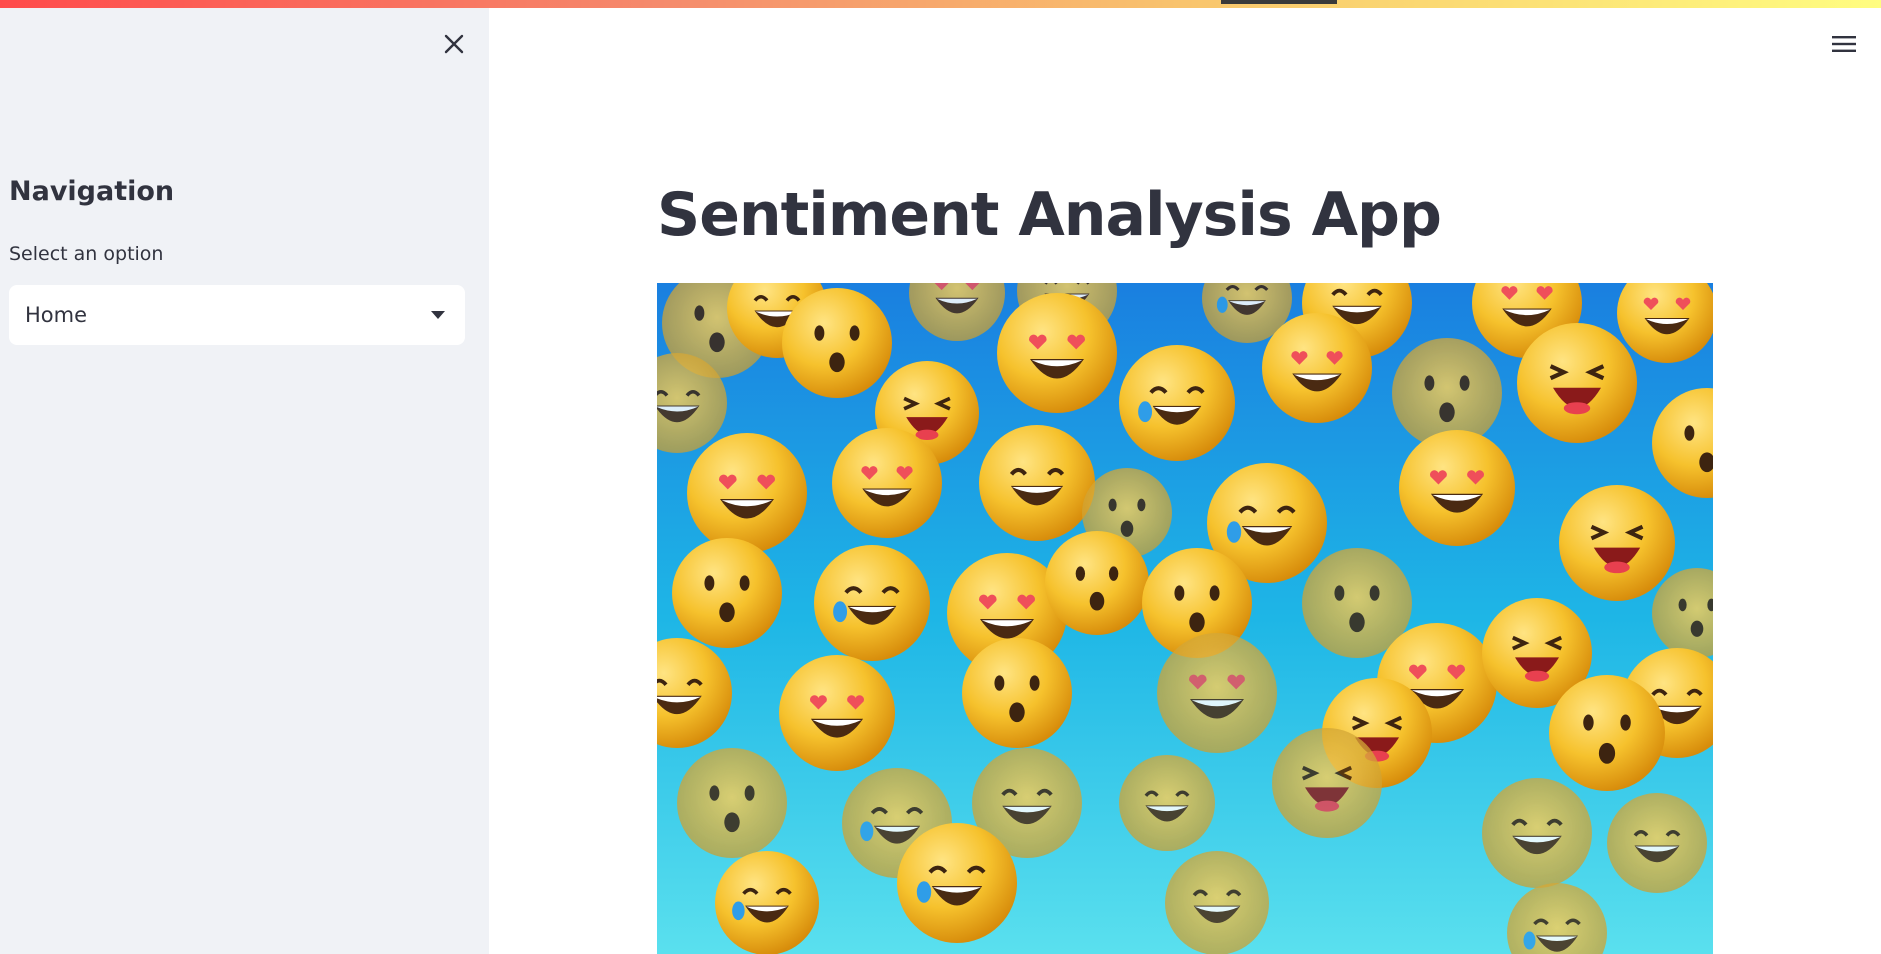 This screenshot has height=954, width=1881. Describe the element at coordinates (1049, 215) in the screenshot. I see `page-title: Sentiment Analysis App` at that location.